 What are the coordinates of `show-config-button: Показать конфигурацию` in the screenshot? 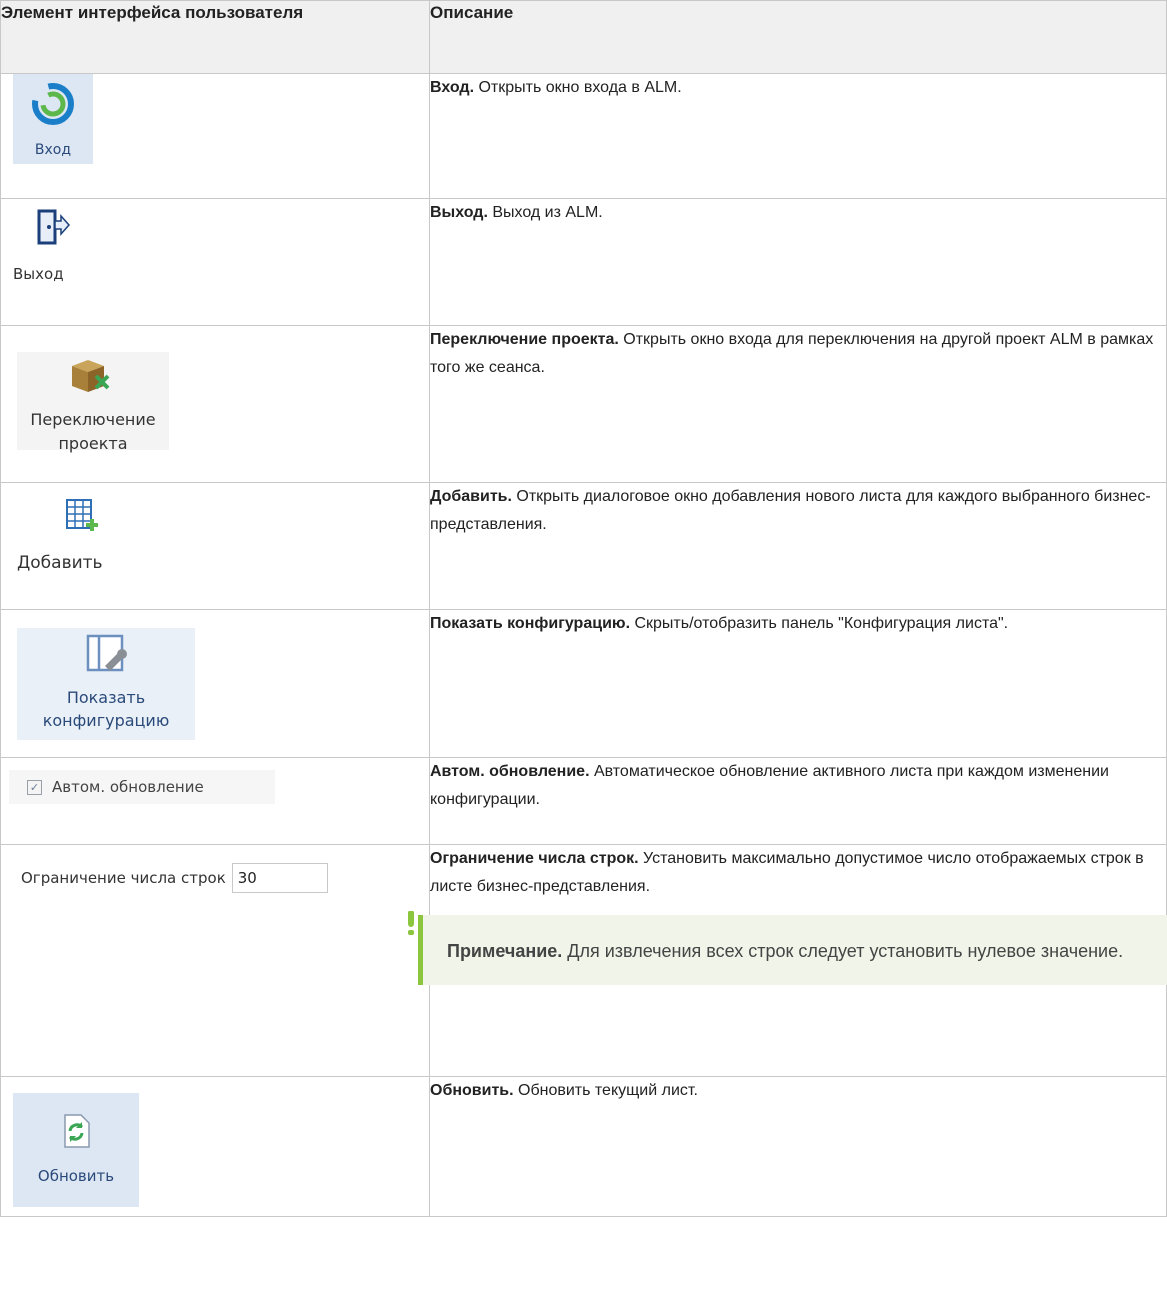 It's located at (106, 684).